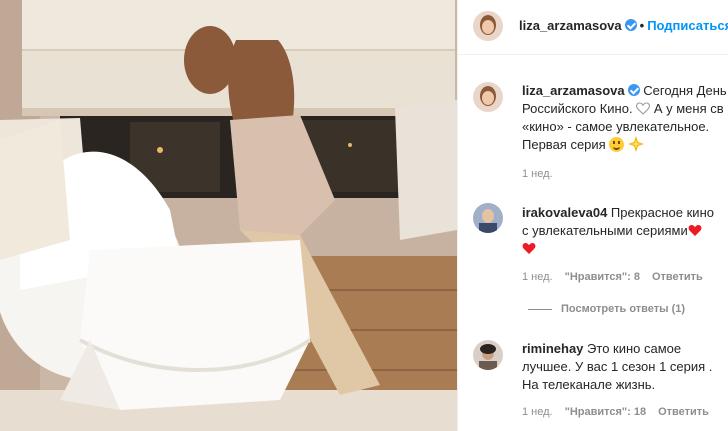 The image size is (728, 431). I want to click on comment-2-text-part-1: Это кино самое, so click(634, 348).